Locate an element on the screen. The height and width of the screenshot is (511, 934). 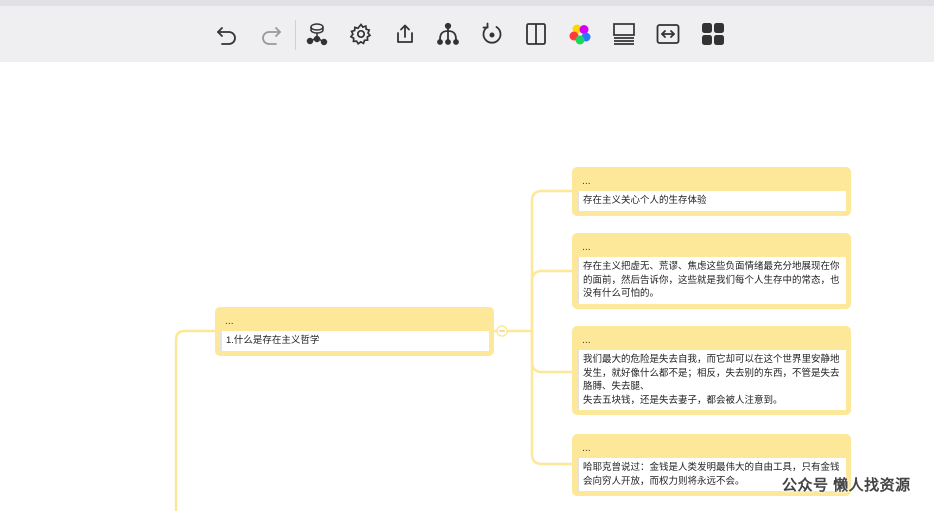
apps-grid-icon is located at coordinates (713, 34).